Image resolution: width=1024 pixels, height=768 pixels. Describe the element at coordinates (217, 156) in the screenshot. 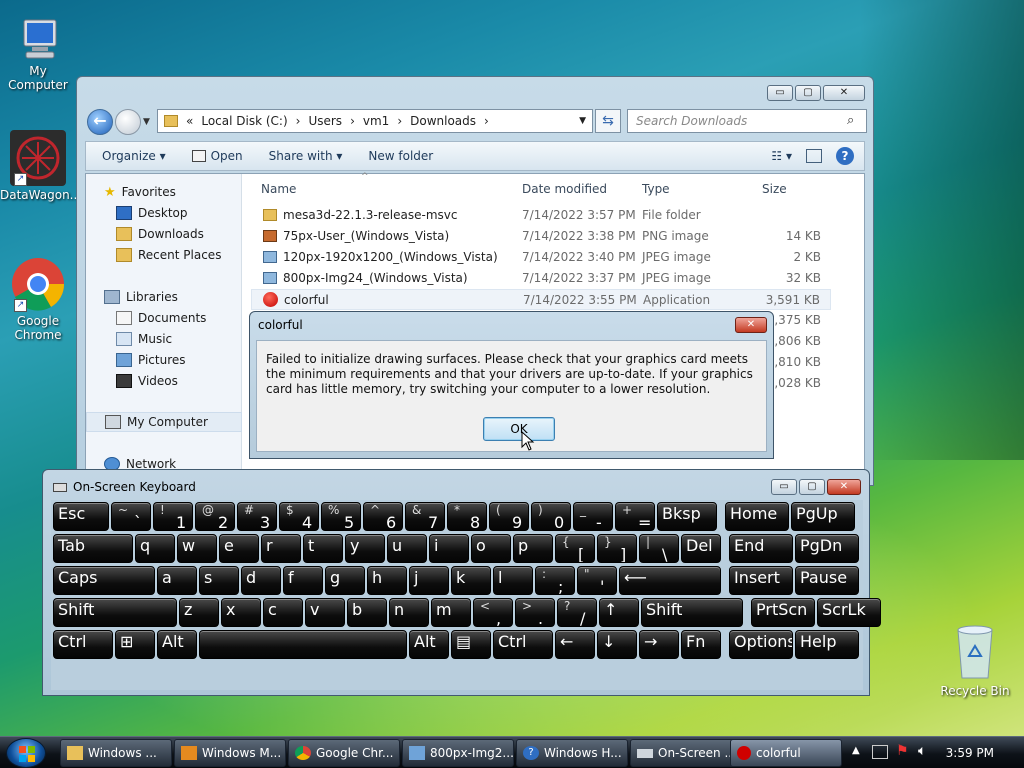

I see `open-button: Open` at that location.